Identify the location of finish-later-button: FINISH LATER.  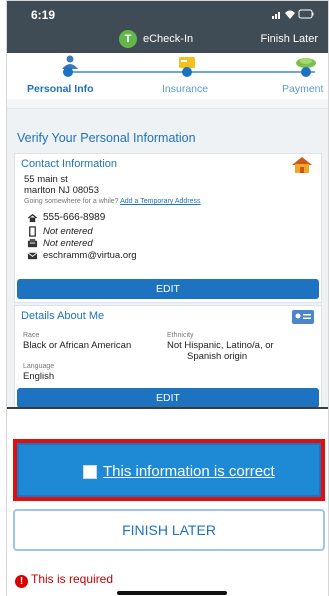
(169, 530).